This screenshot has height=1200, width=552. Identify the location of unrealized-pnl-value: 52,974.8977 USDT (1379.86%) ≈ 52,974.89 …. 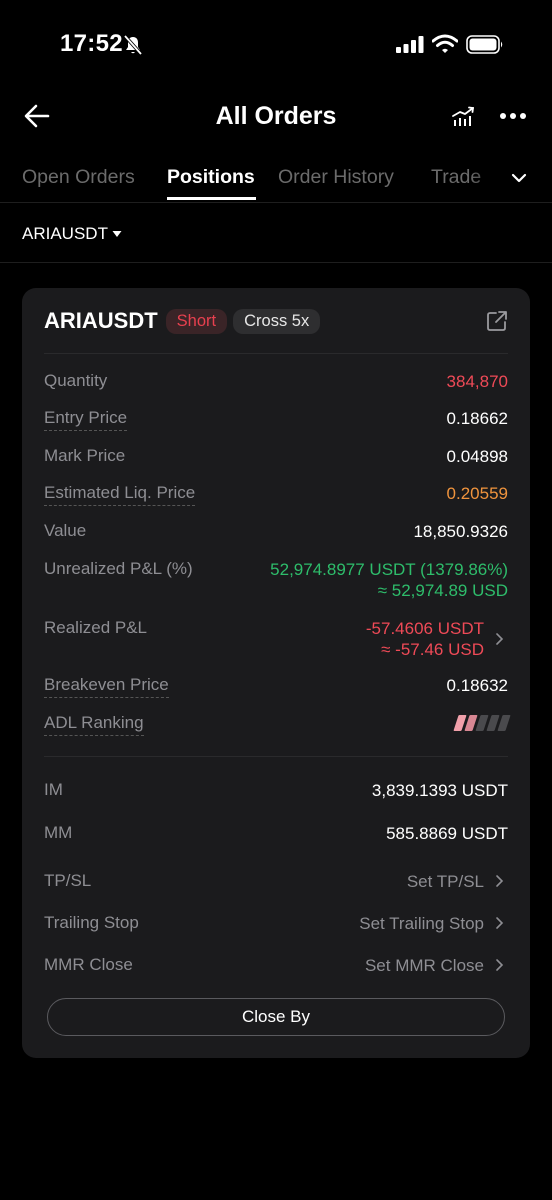
(389, 580).